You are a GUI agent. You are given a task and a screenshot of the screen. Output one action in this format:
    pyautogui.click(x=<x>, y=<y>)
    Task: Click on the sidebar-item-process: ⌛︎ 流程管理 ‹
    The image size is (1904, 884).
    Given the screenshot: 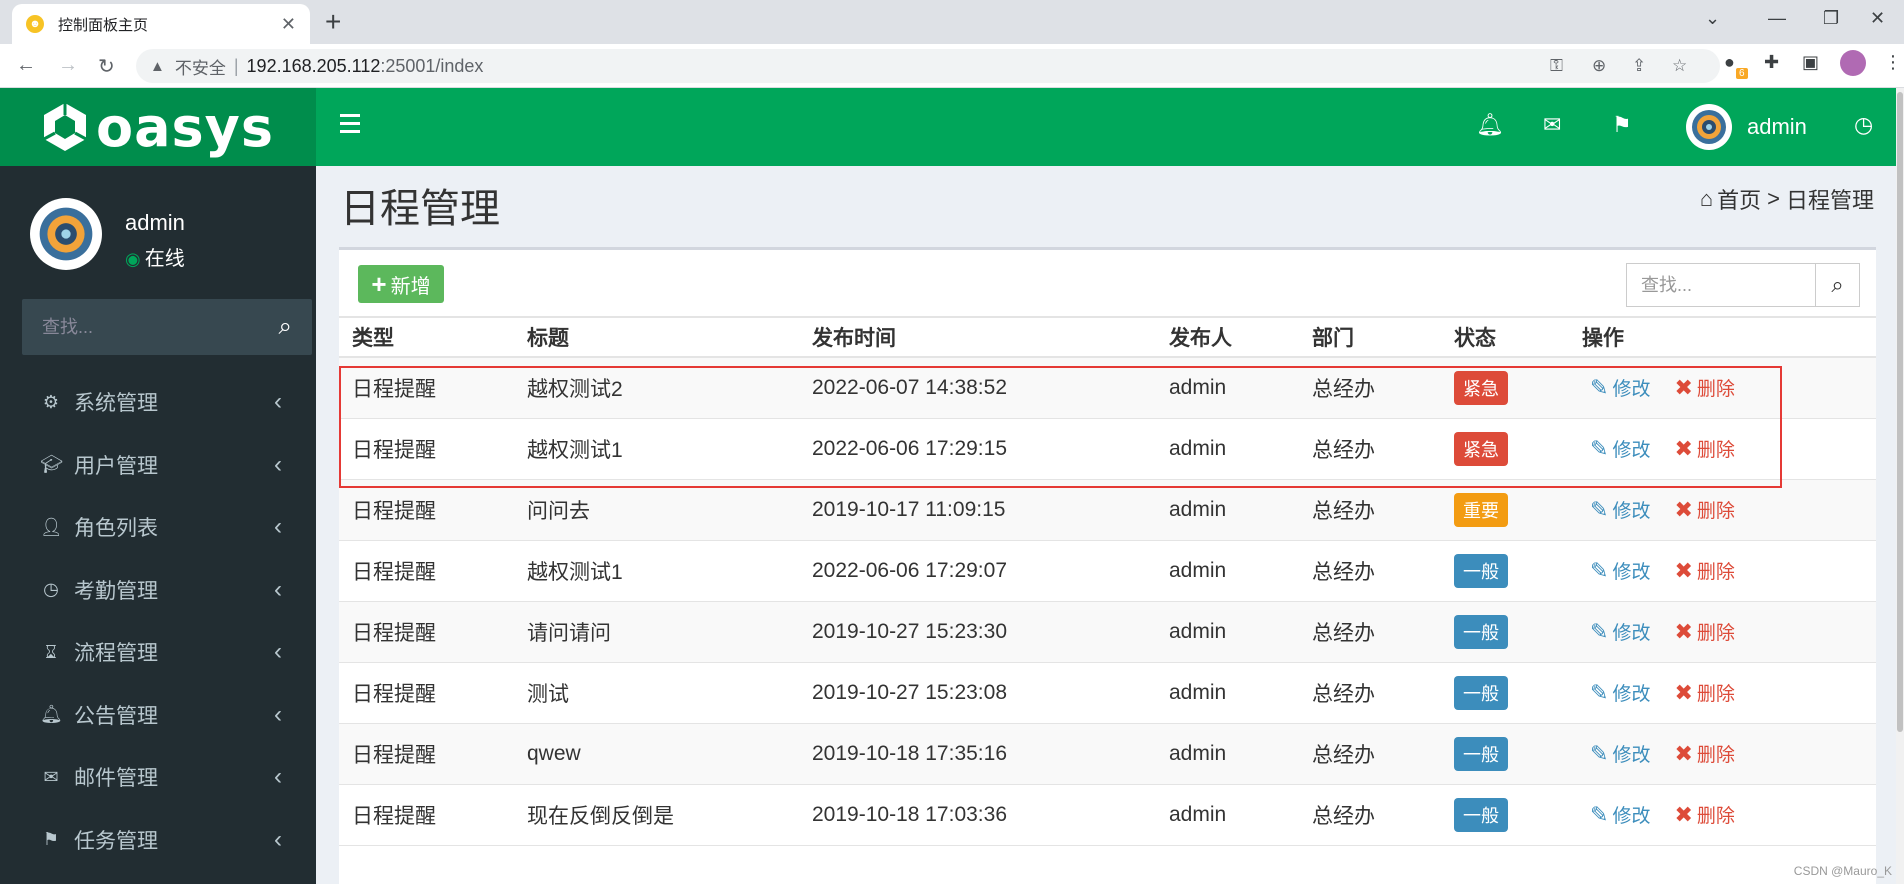 What is the action you would take?
    pyautogui.click(x=158, y=652)
    